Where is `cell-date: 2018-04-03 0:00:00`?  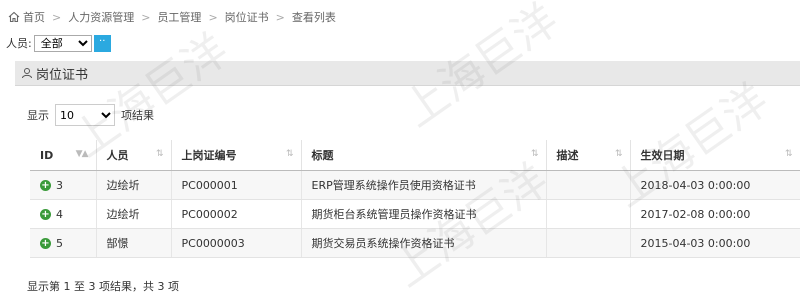
cell-date: 2018-04-03 0:00:00 is located at coordinates (715, 185).